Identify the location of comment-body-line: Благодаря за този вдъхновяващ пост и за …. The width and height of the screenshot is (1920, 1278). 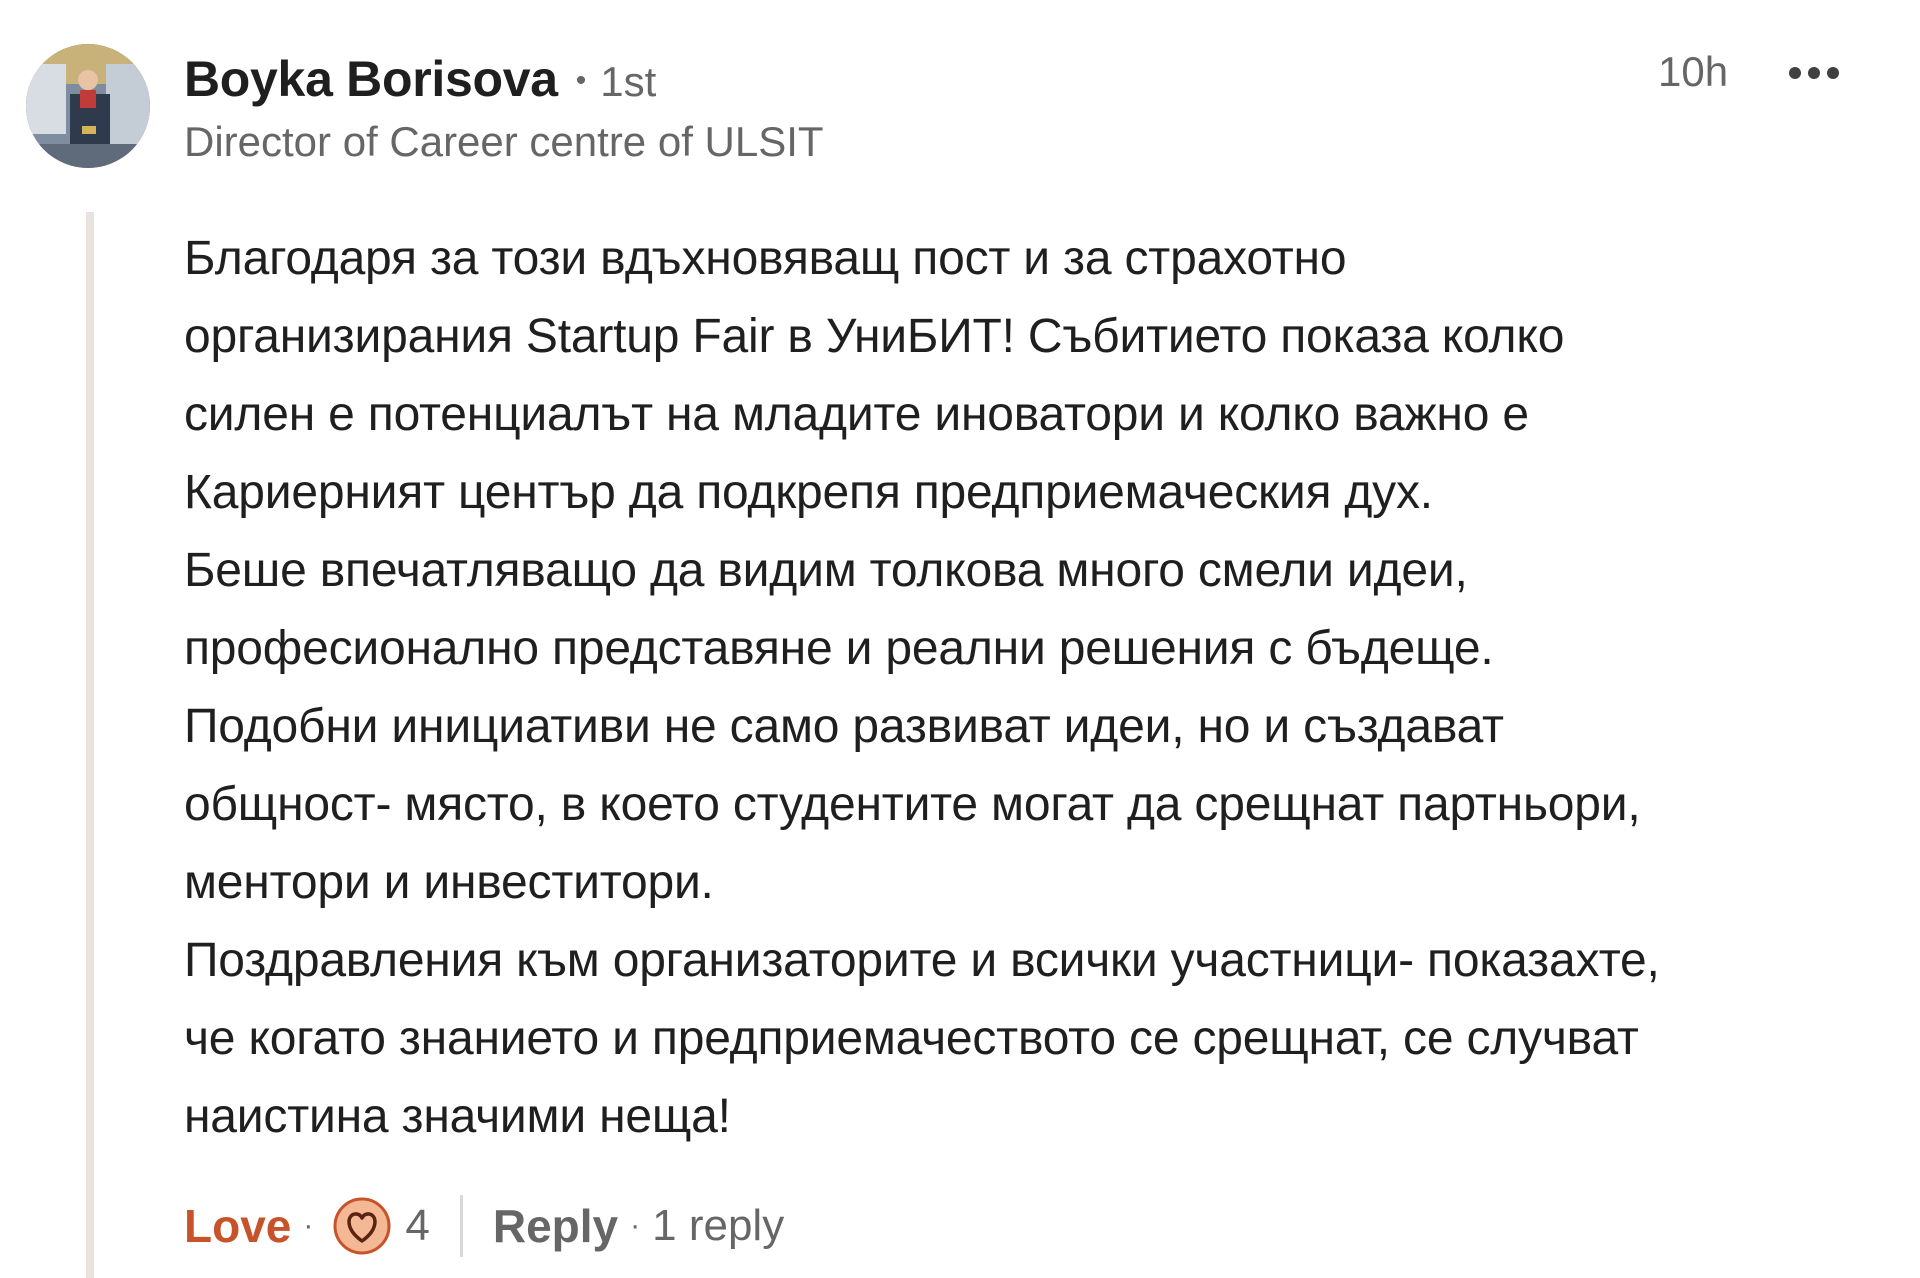
(765, 258).